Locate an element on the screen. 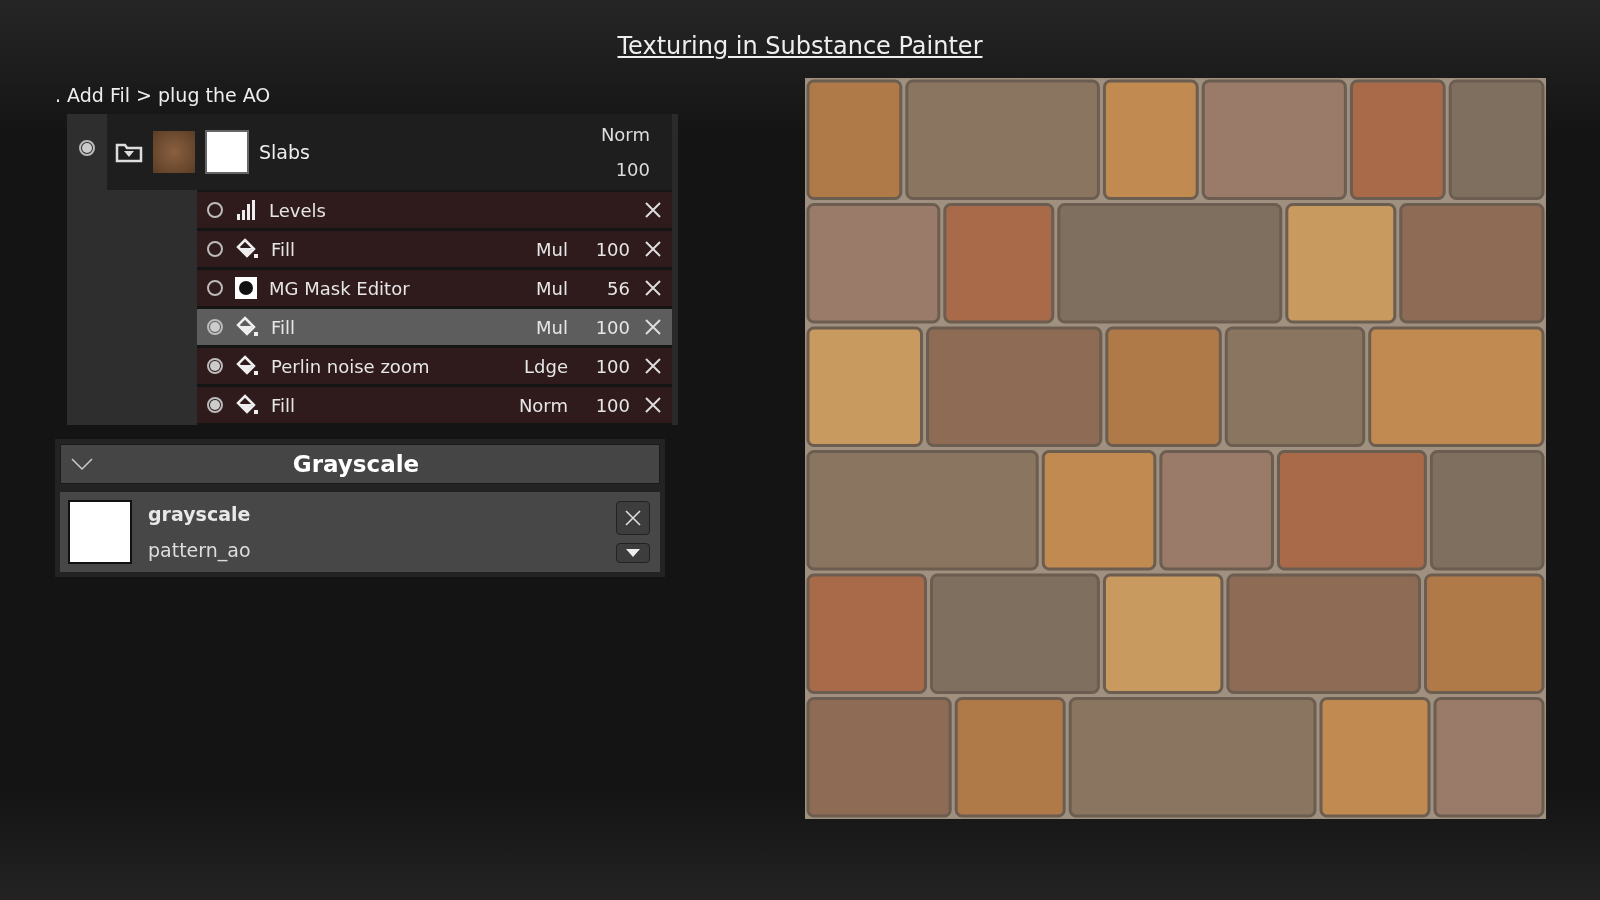 The height and width of the screenshot is (900, 1600). section-header: Grayscale is located at coordinates (360, 464).